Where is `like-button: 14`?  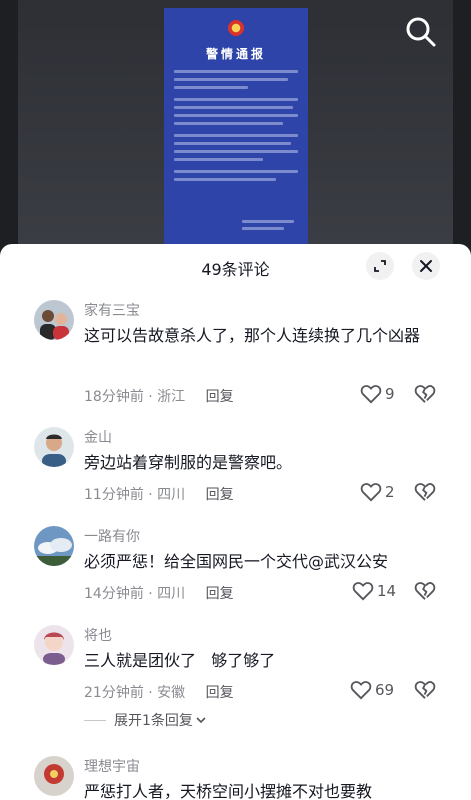
like-button: 14 is located at coordinates (374, 591).